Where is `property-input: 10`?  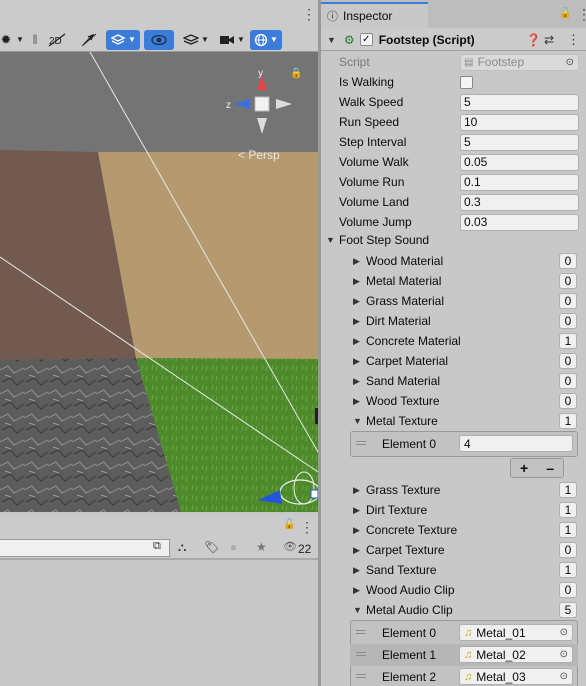
property-input: 10 is located at coordinates (519, 122).